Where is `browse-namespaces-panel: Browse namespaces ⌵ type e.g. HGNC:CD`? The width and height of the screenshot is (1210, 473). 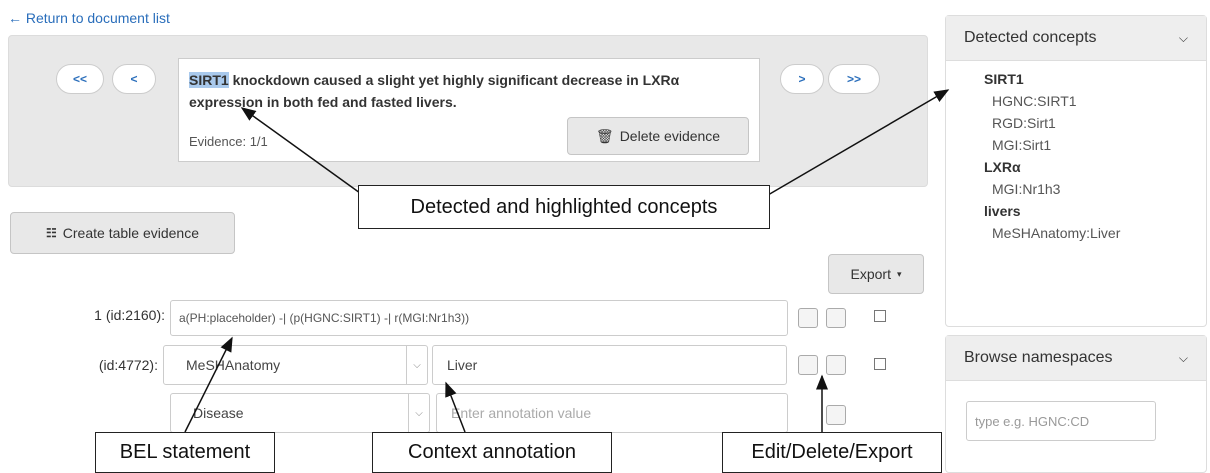
browse-namespaces-panel: Browse namespaces ⌵ type e.g. HGNC:CD is located at coordinates (1076, 404).